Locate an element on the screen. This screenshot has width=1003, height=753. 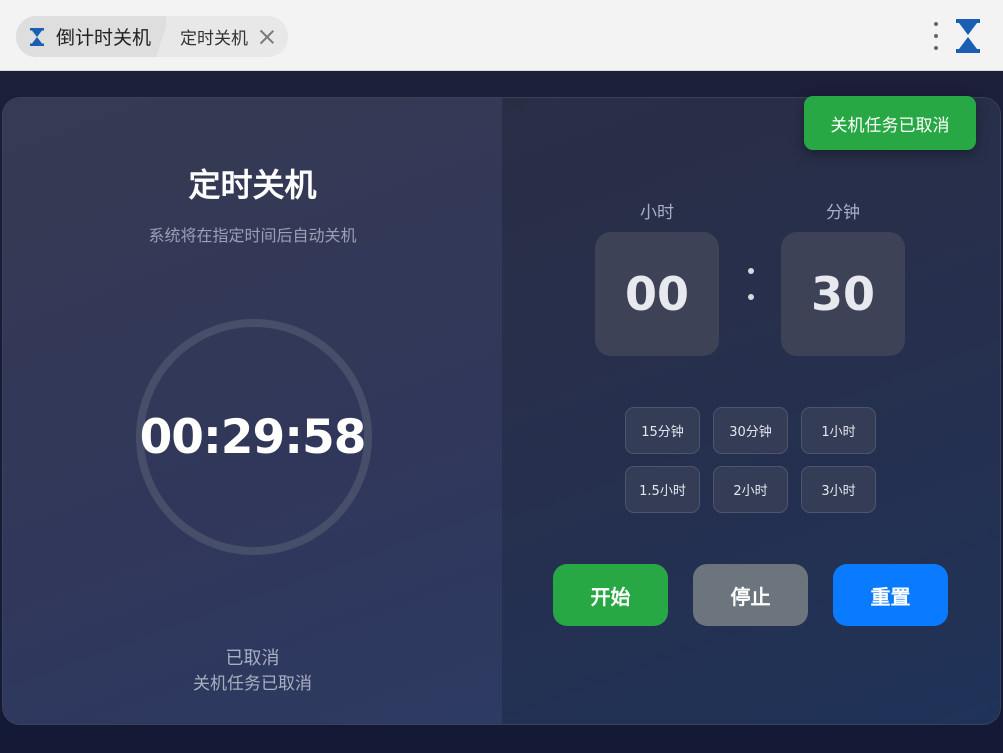
minutes-label: 分钟 is located at coordinates (843, 213).